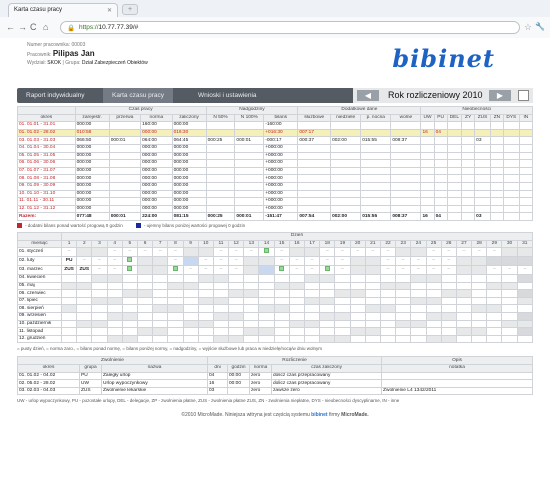 The height and width of the screenshot is (488, 550). What do you see at coordinates (227, 95) in the screenshot?
I see `tab-wnioski: Wnioski i ustawienia` at bounding box center [227, 95].